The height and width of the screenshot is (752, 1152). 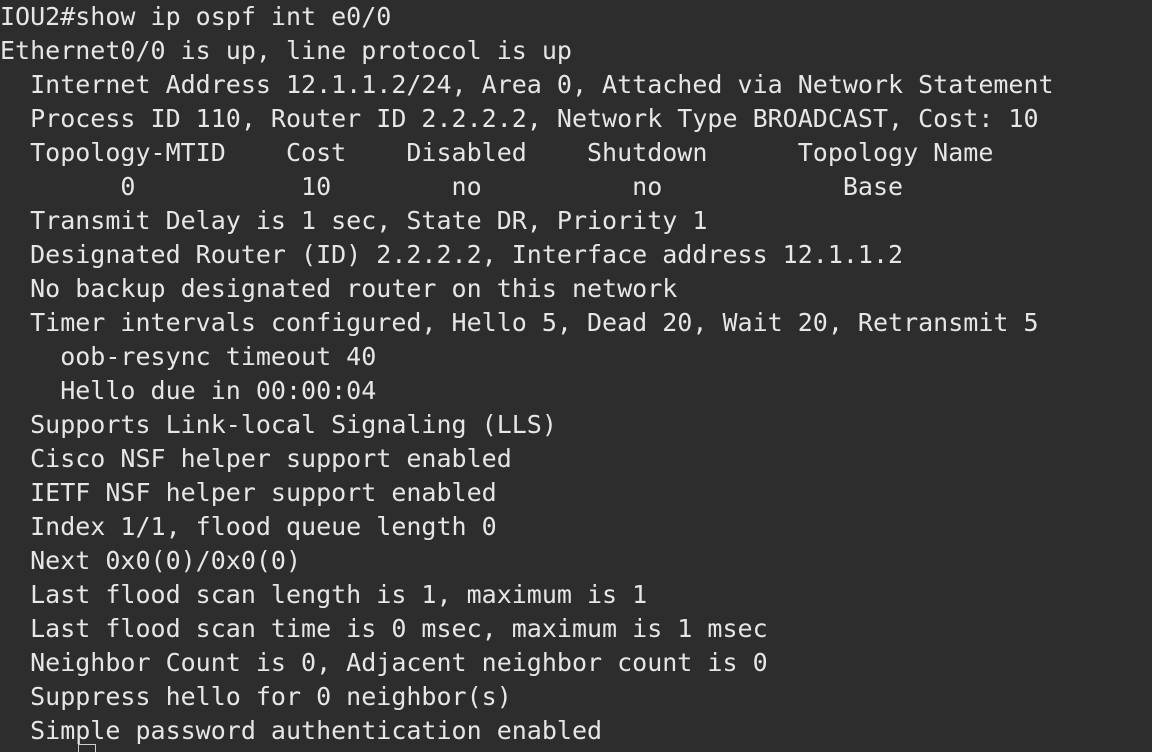 I want to click on suppress-hello-line: Suppress hello for 0 neighbor(s), so click(x=256, y=696).